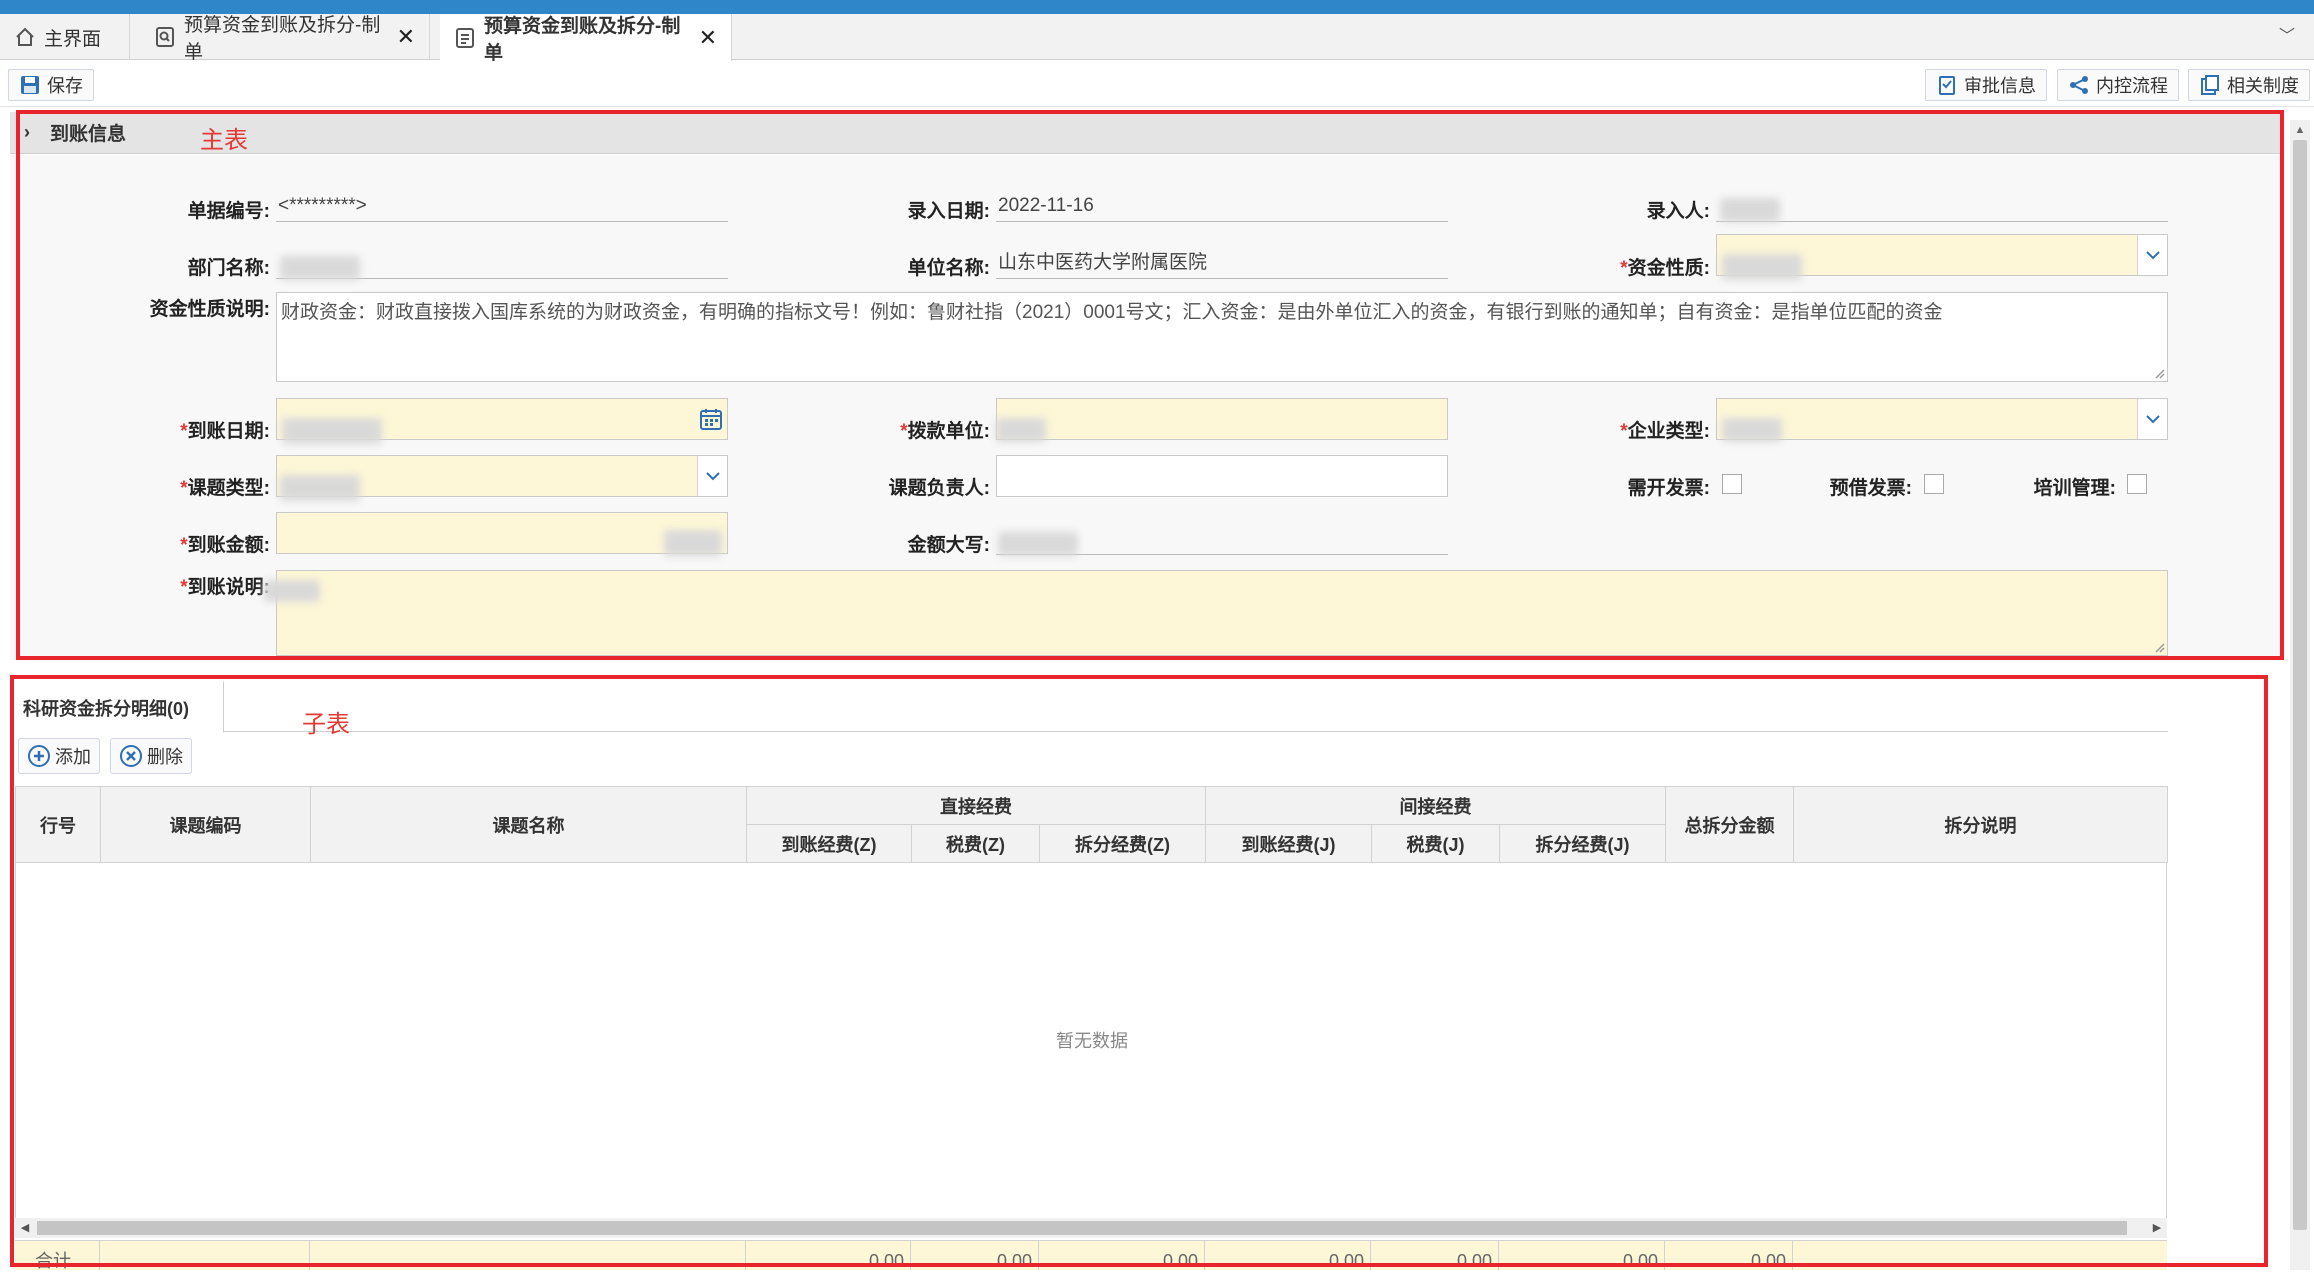 This screenshot has height=1286, width=2314. I want to click on master-annotation-label: 主表, so click(224, 140).